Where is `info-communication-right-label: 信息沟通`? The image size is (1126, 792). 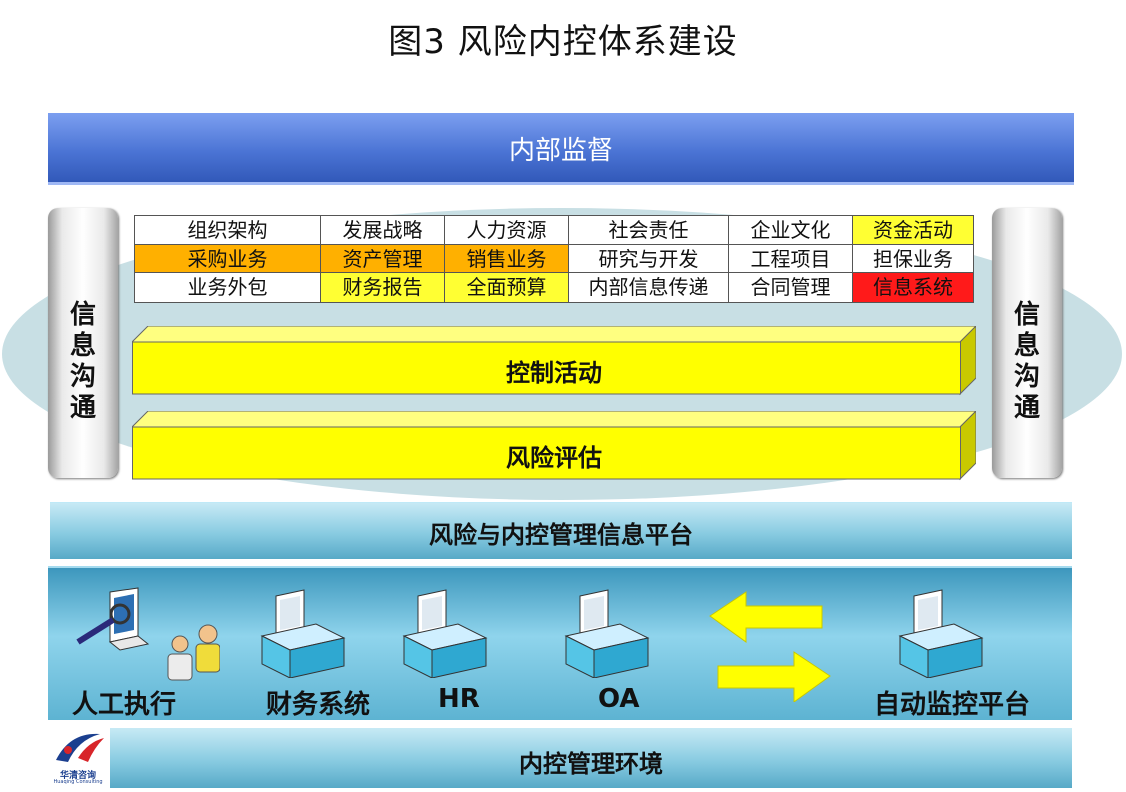
info-communication-right-label: 信息沟通 is located at coordinates (1026, 361).